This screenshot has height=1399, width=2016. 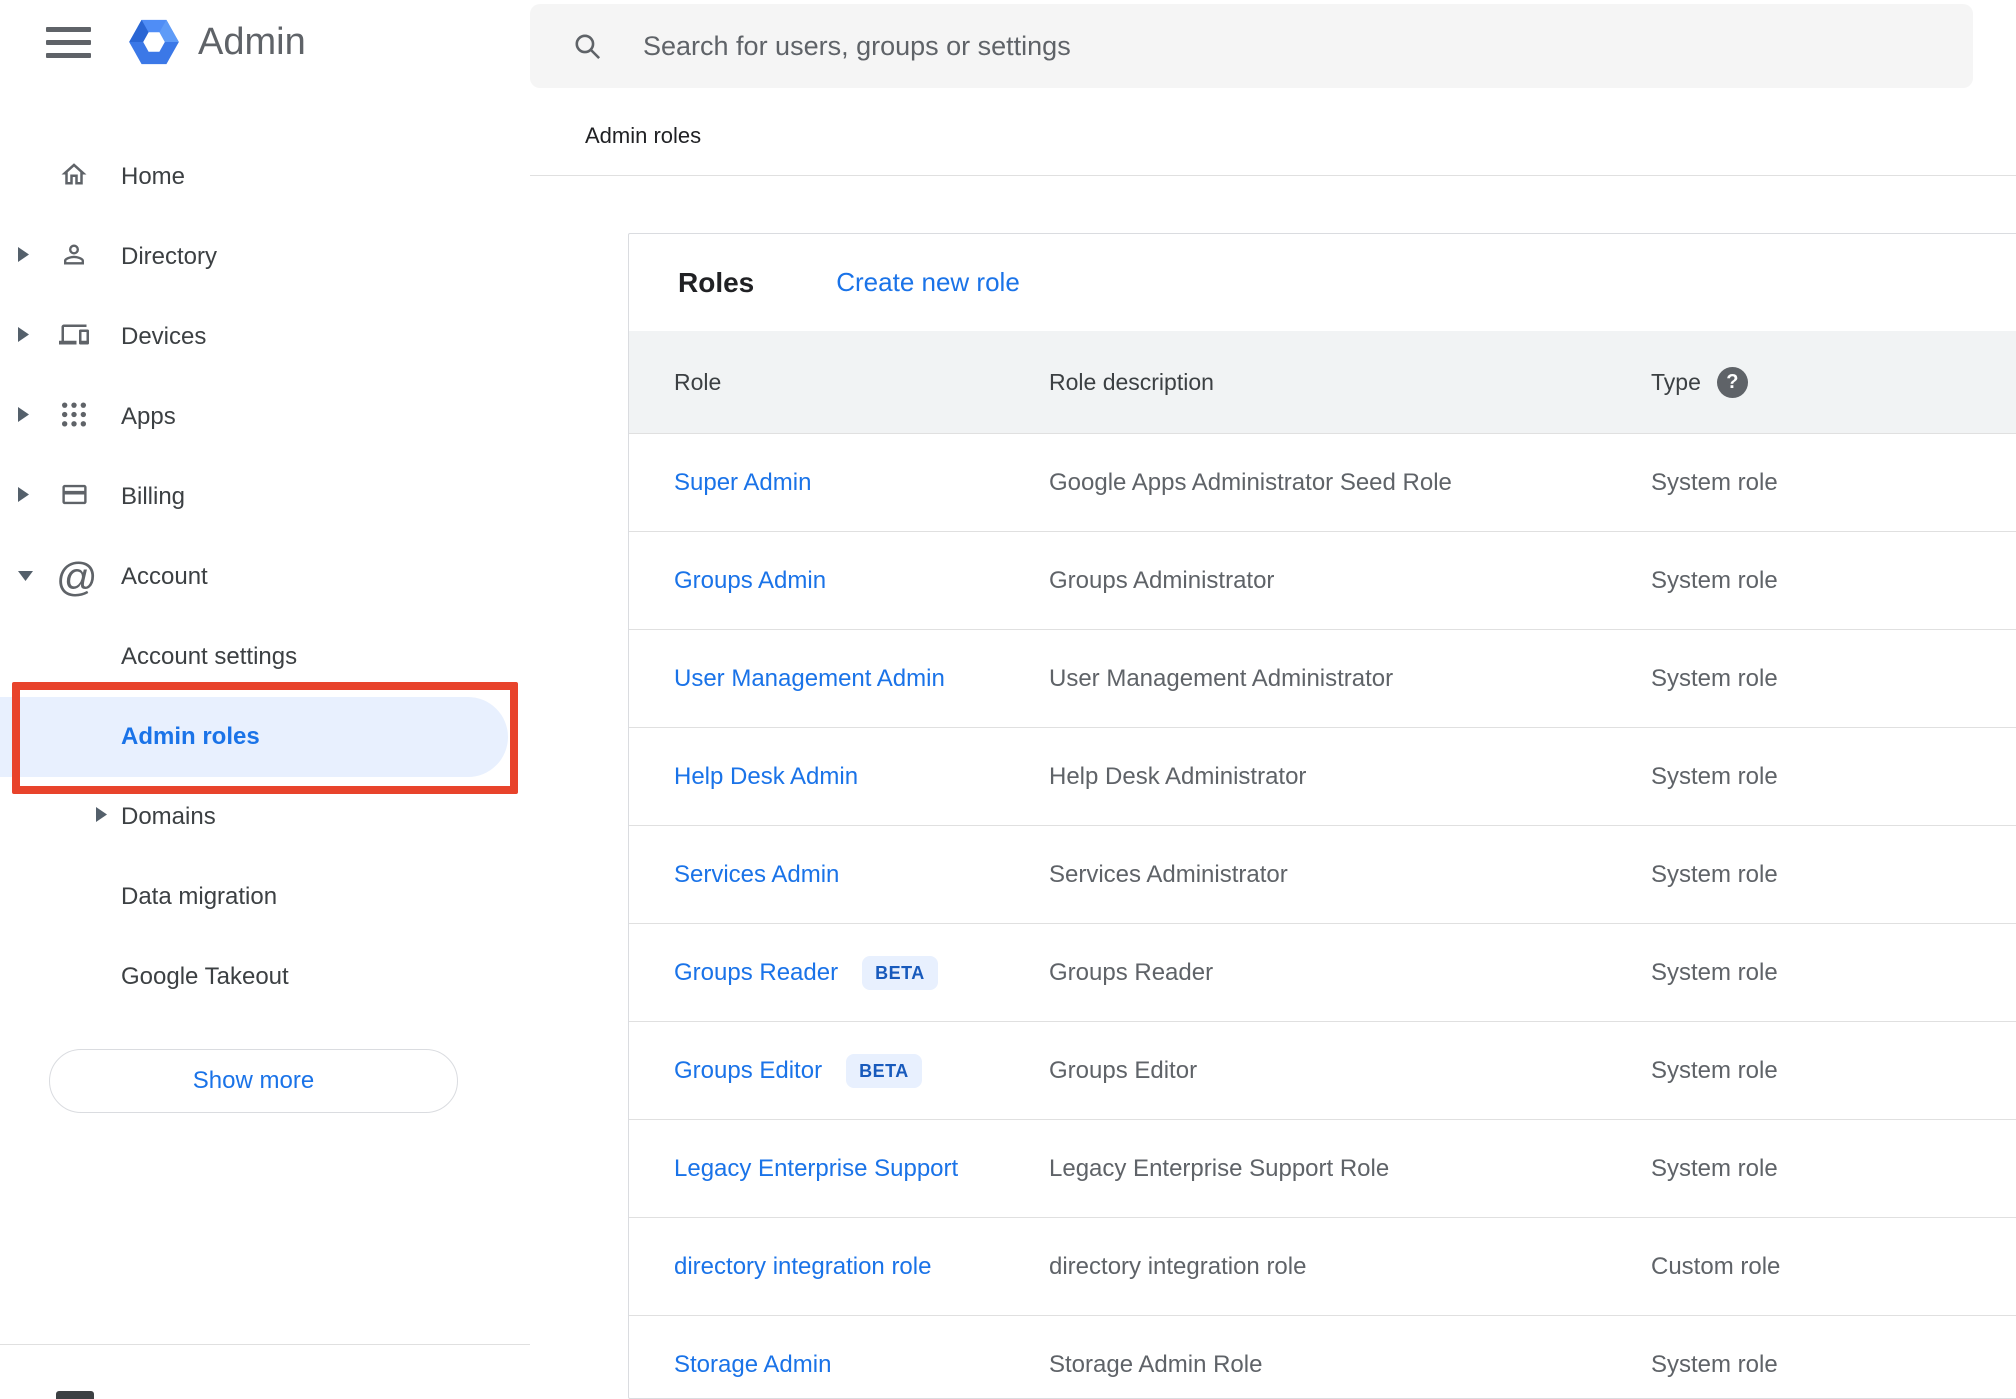 I want to click on column-header-role: Role, so click(x=698, y=381).